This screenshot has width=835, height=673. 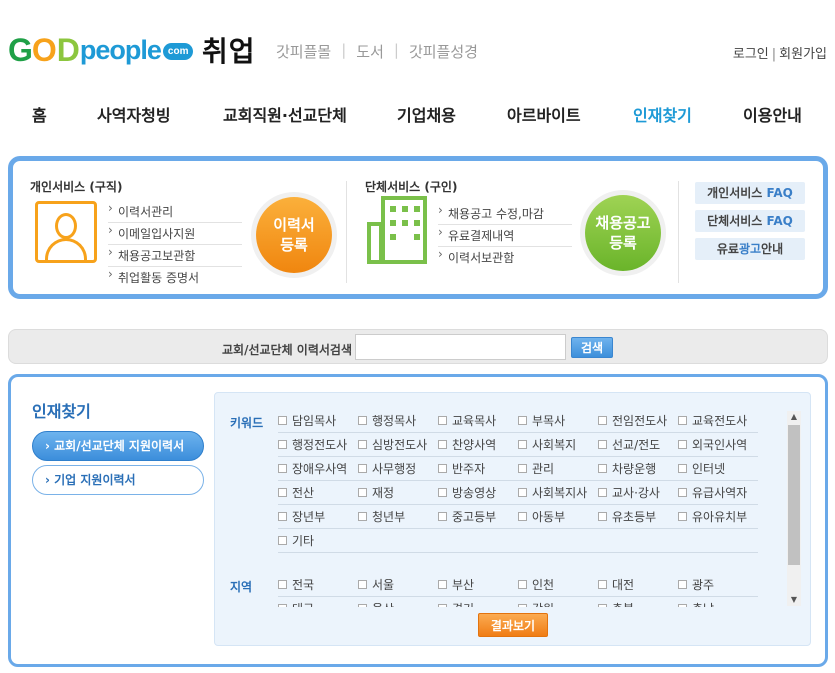 I want to click on login-link: 로그인, so click(x=751, y=54).